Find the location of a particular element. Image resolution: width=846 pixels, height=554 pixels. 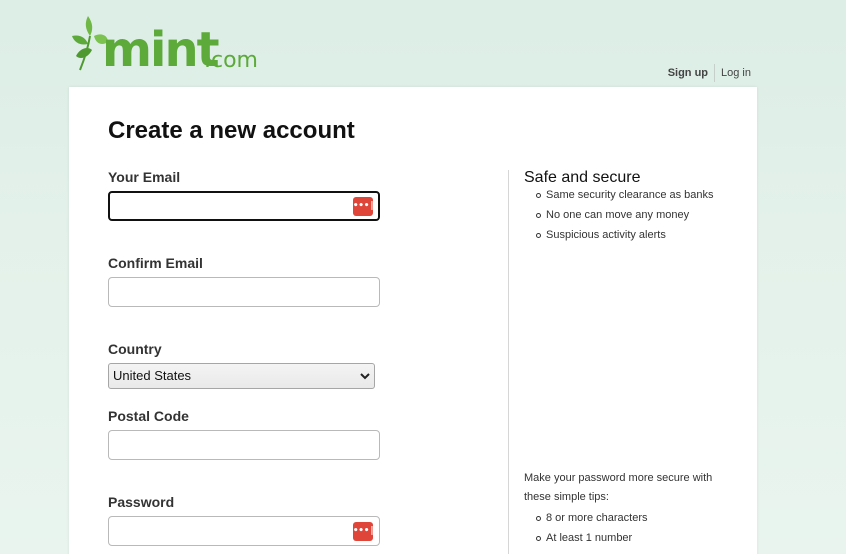

top-nav: Sign up Log in is located at coordinates (709, 73).